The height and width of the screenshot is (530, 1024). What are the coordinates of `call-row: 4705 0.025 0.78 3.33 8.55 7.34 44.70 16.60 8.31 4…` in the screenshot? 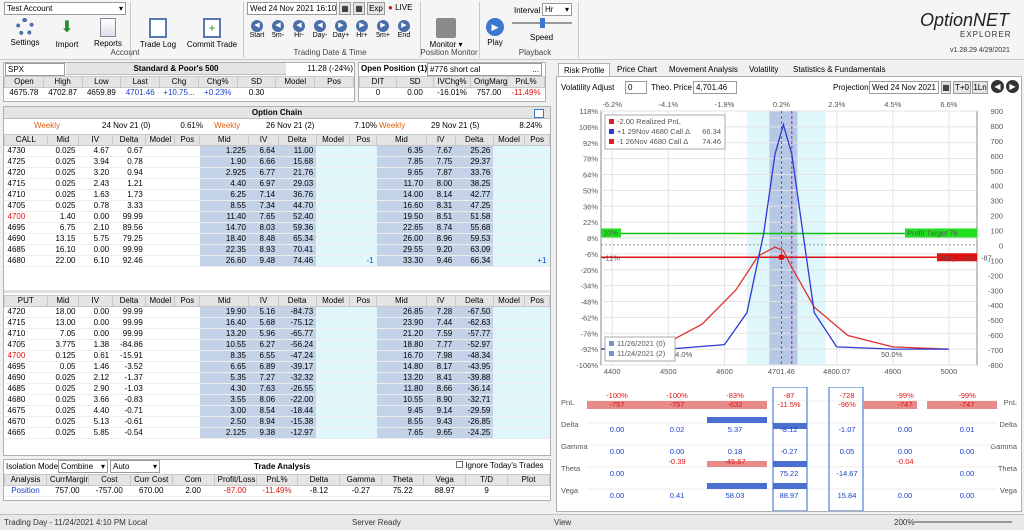 It's located at (277, 206).